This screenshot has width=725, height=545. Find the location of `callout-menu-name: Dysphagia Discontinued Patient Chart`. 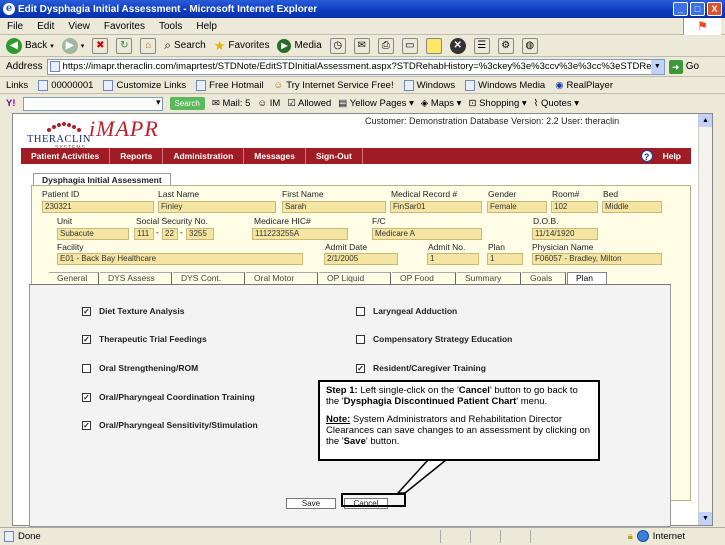

callout-menu-name: Dysphagia Discontinued Patient Chart is located at coordinates (430, 401).